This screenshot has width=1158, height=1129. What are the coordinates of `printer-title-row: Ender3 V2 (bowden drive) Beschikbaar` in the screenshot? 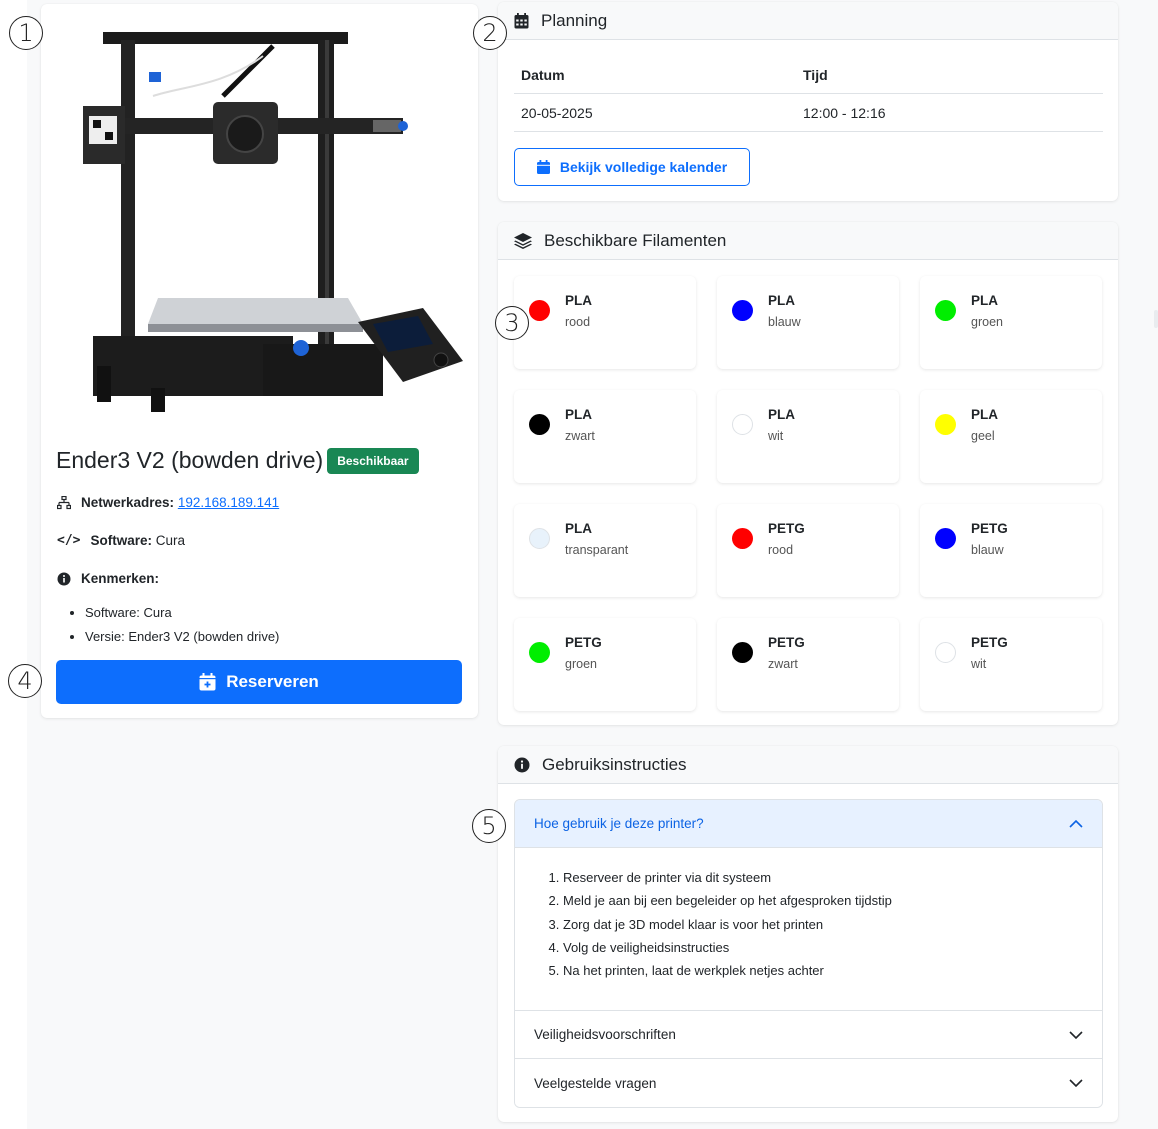 It's located at (237, 460).